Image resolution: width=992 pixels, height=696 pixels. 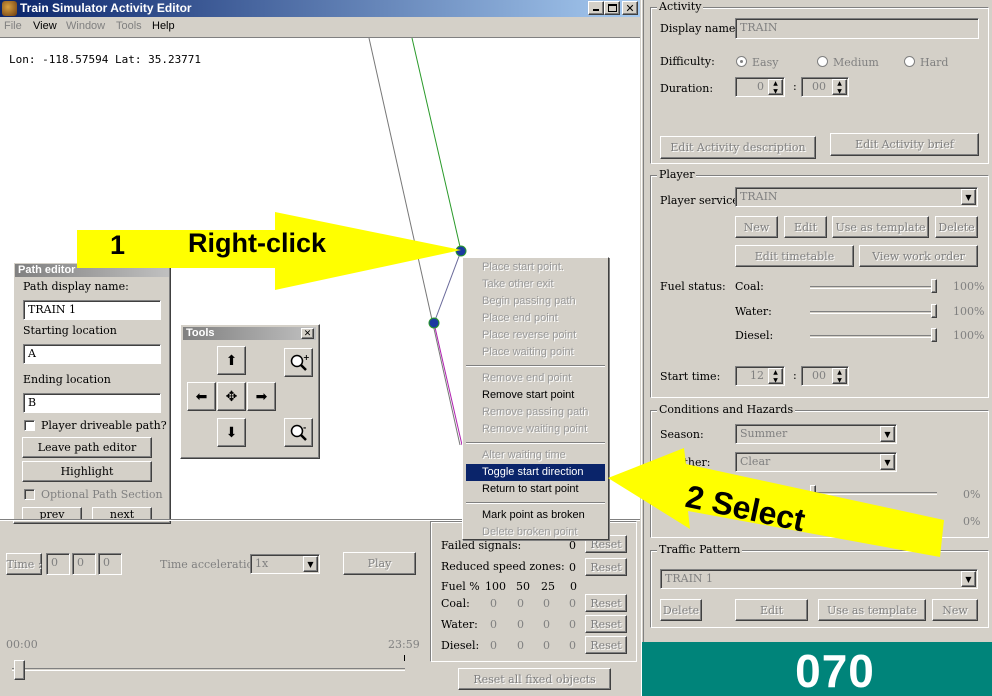 What do you see at coordinates (257, 243) in the screenshot?
I see `callout-step1-text: Right-click` at bounding box center [257, 243].